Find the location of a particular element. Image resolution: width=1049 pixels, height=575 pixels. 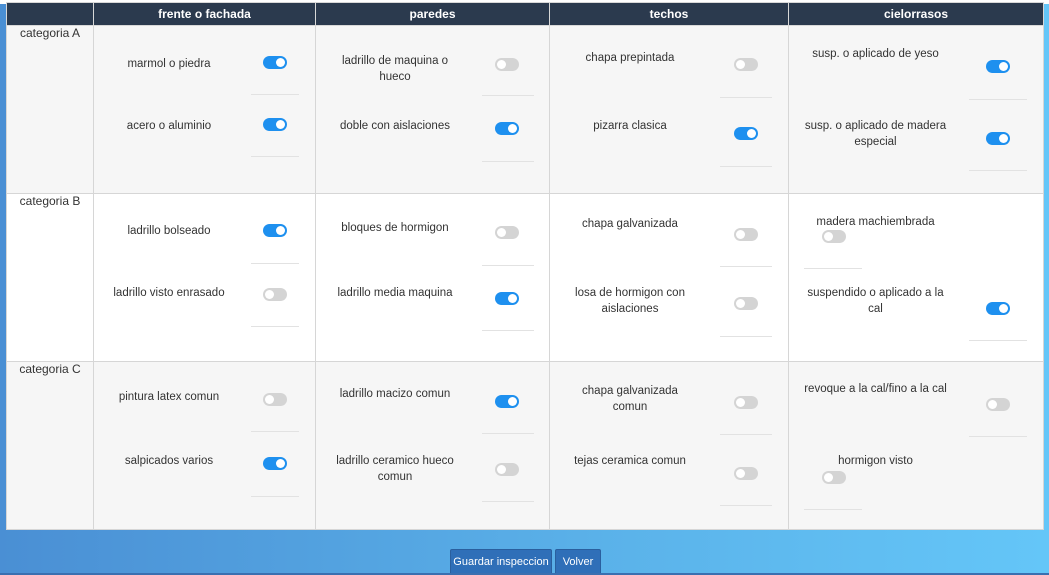

cell-c-frente: pintura latex comun salpicados varios is located at coordinates (204, 445).